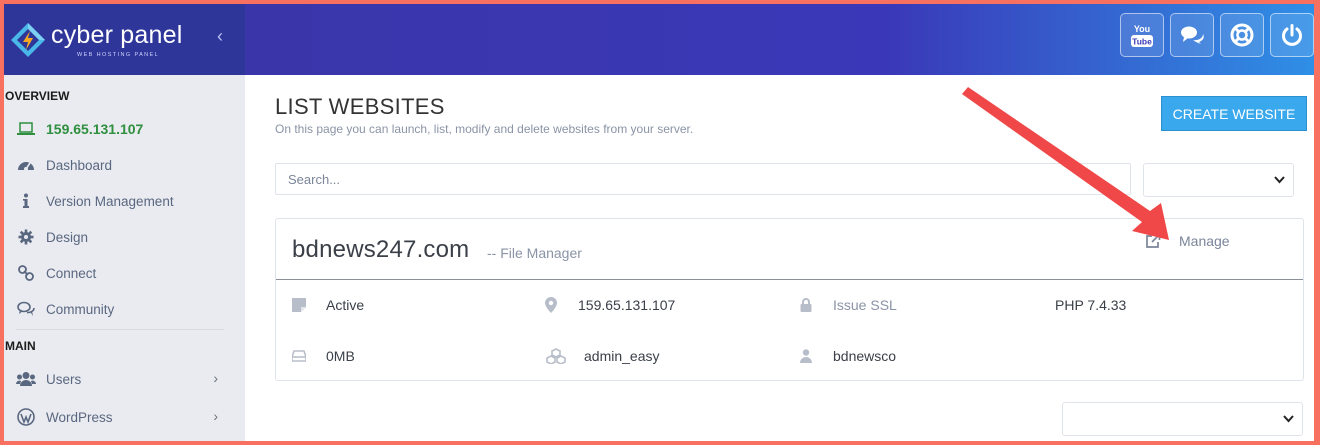  What do you see at coordinates (26, 237) in the screenshot?
I see `gear-icon` at bounding box center [26, 237].